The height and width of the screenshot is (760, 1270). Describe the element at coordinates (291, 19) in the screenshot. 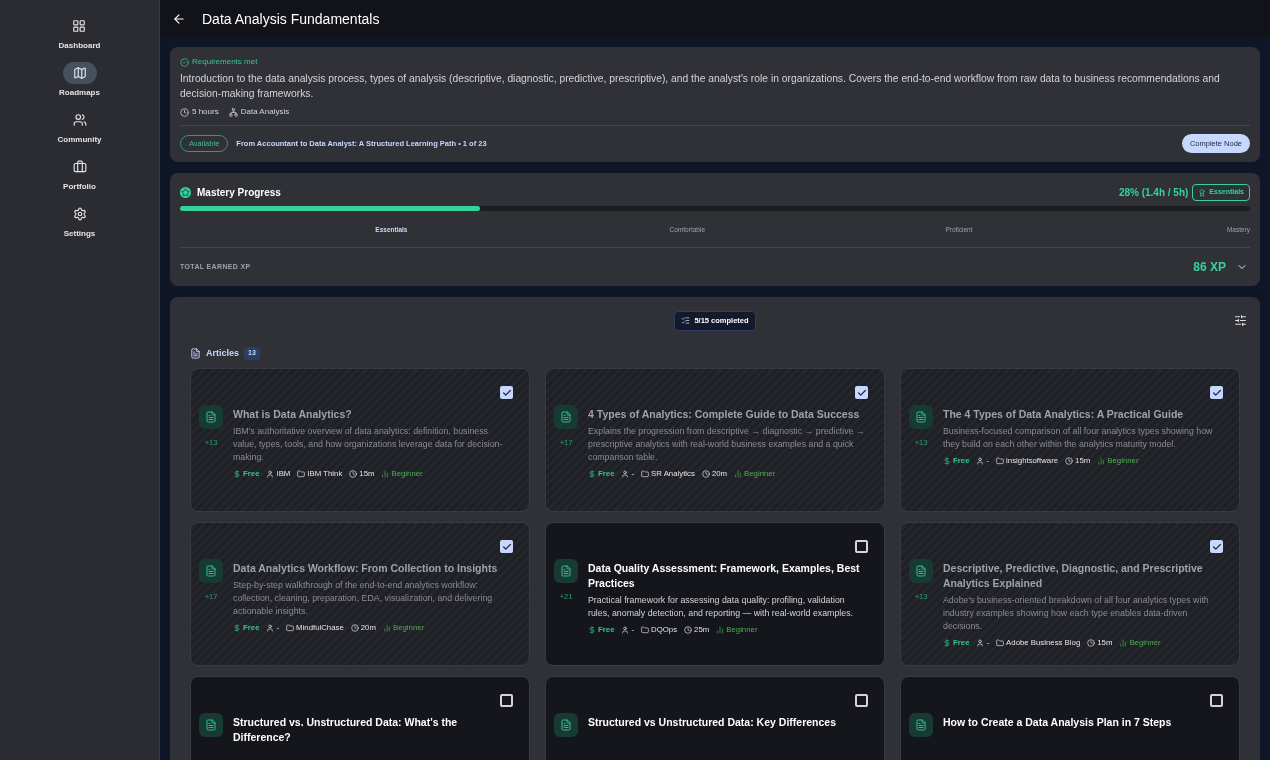

I see `page-title: Data Analysis Fundamentals` at that location.